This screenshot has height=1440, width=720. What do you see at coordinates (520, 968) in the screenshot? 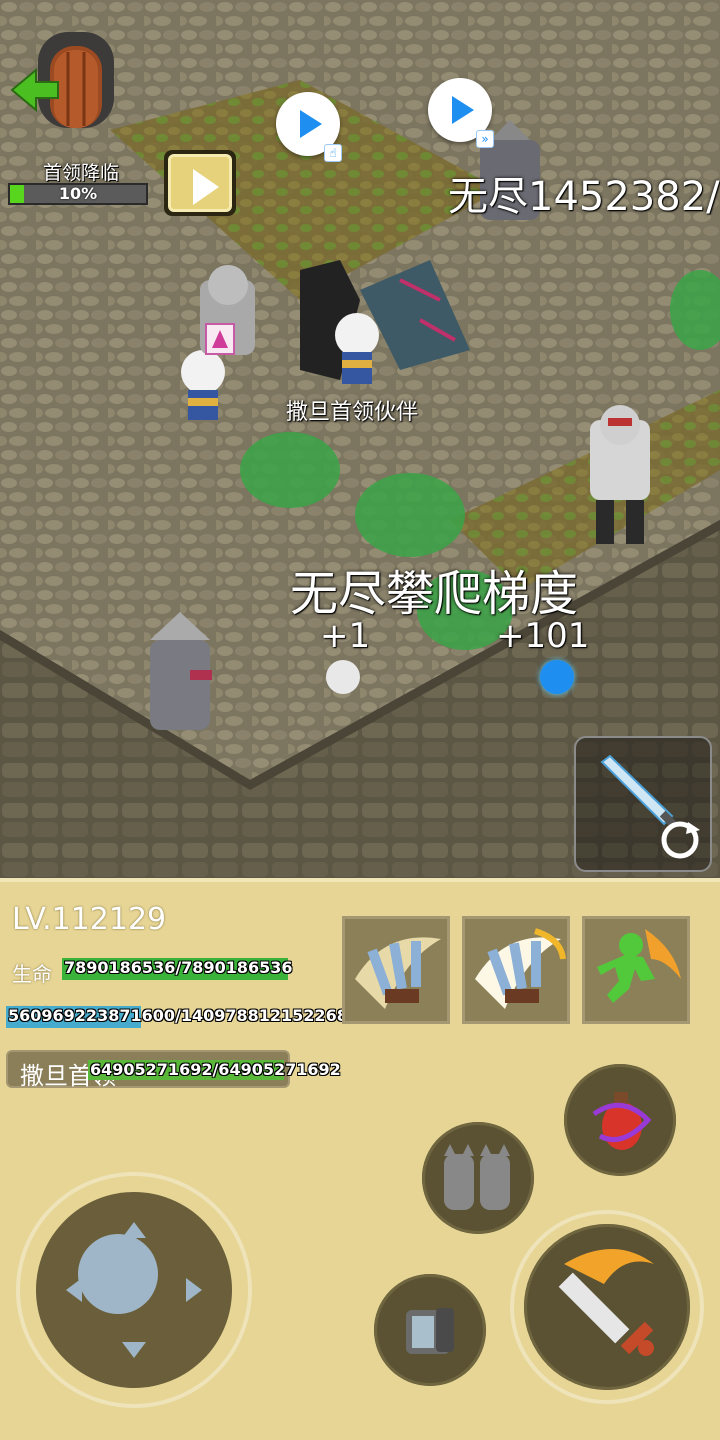
I see `claw-slash-white-icon` at bounding box center [520, 968].